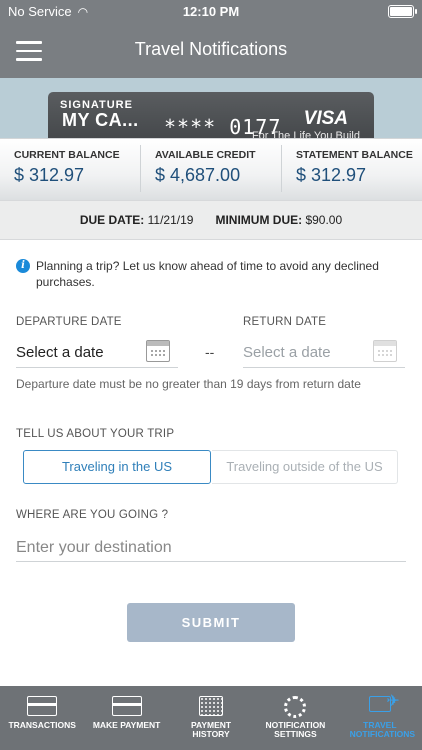  I want to click on destination-label: WHERE ARE YOU GOING ?, so click(92, 515).